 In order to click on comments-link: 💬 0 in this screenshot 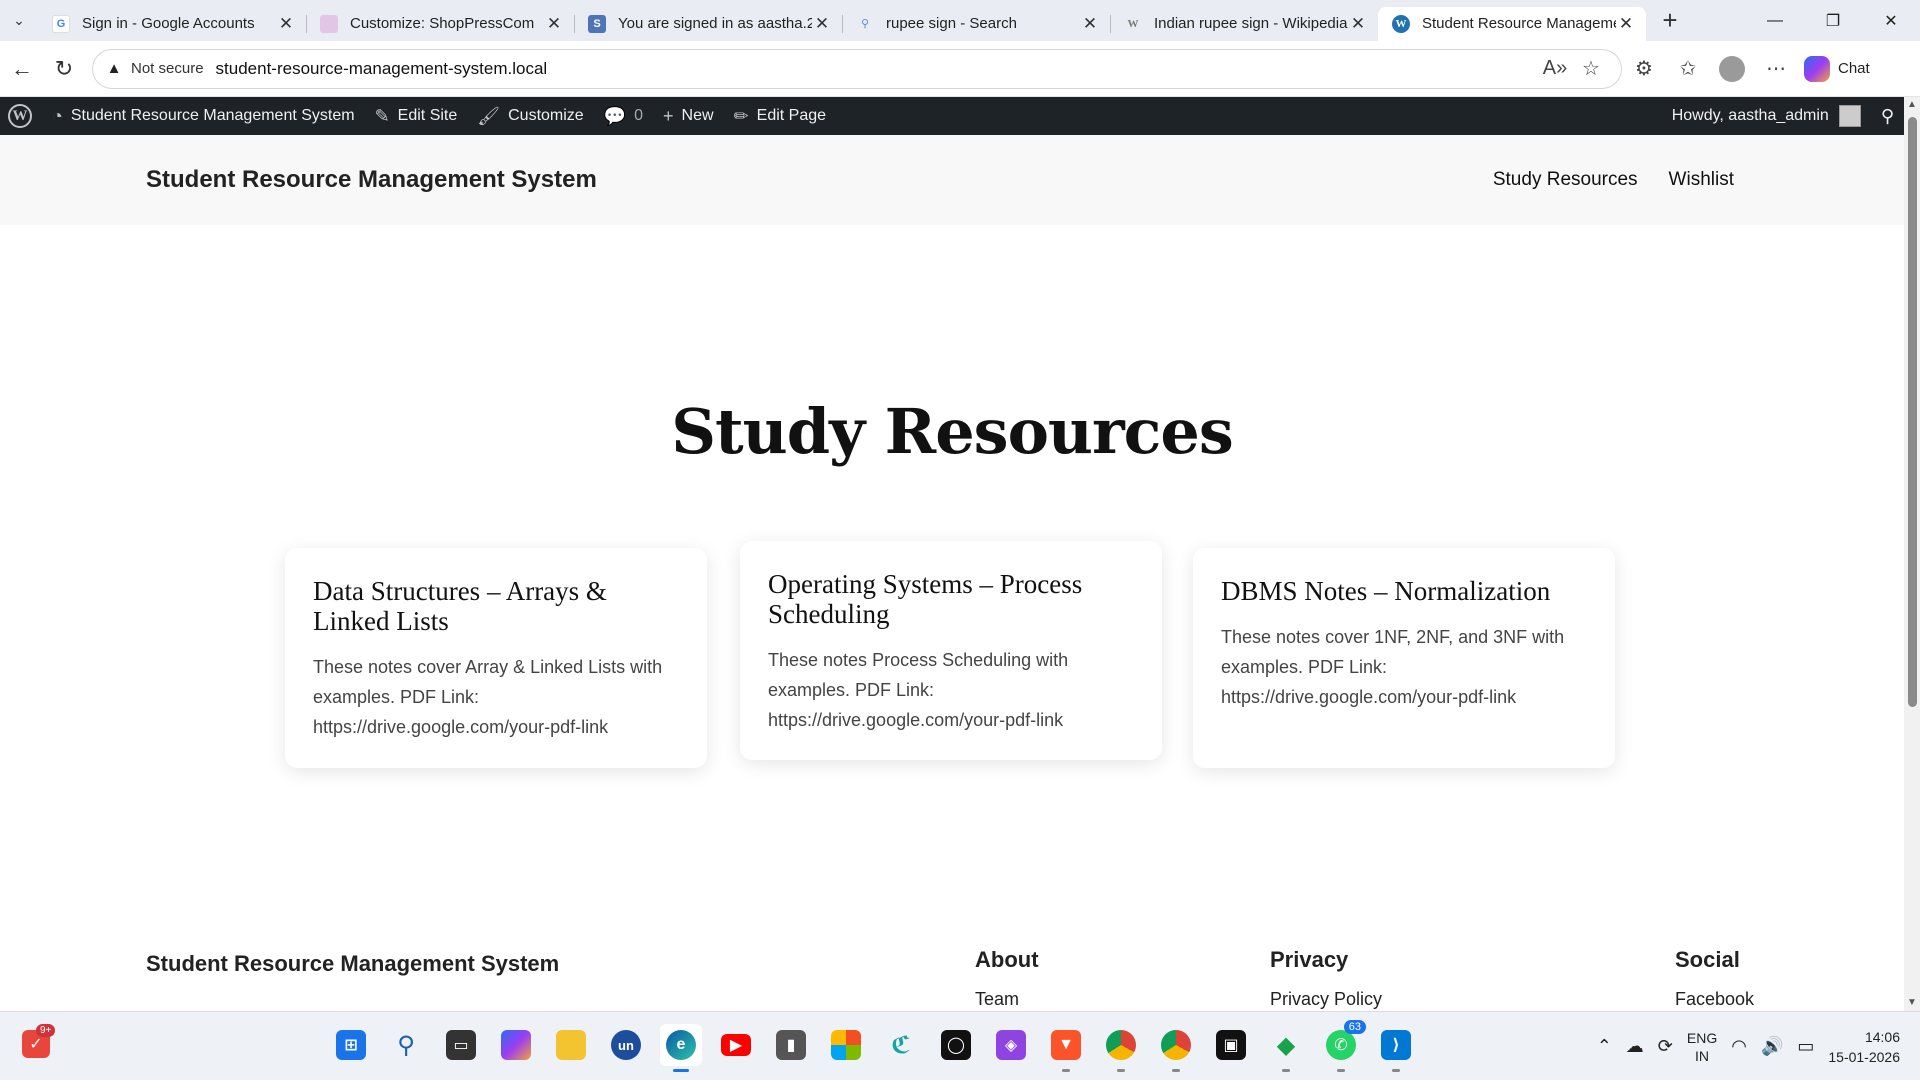, I will do `click(623, 116)`.